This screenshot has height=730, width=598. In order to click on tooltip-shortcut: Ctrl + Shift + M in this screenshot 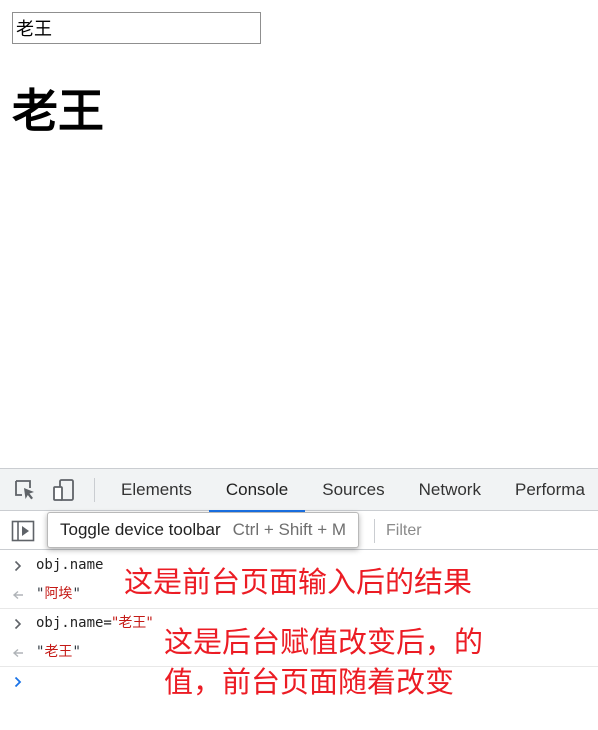, I will do `click(289, 529)`.